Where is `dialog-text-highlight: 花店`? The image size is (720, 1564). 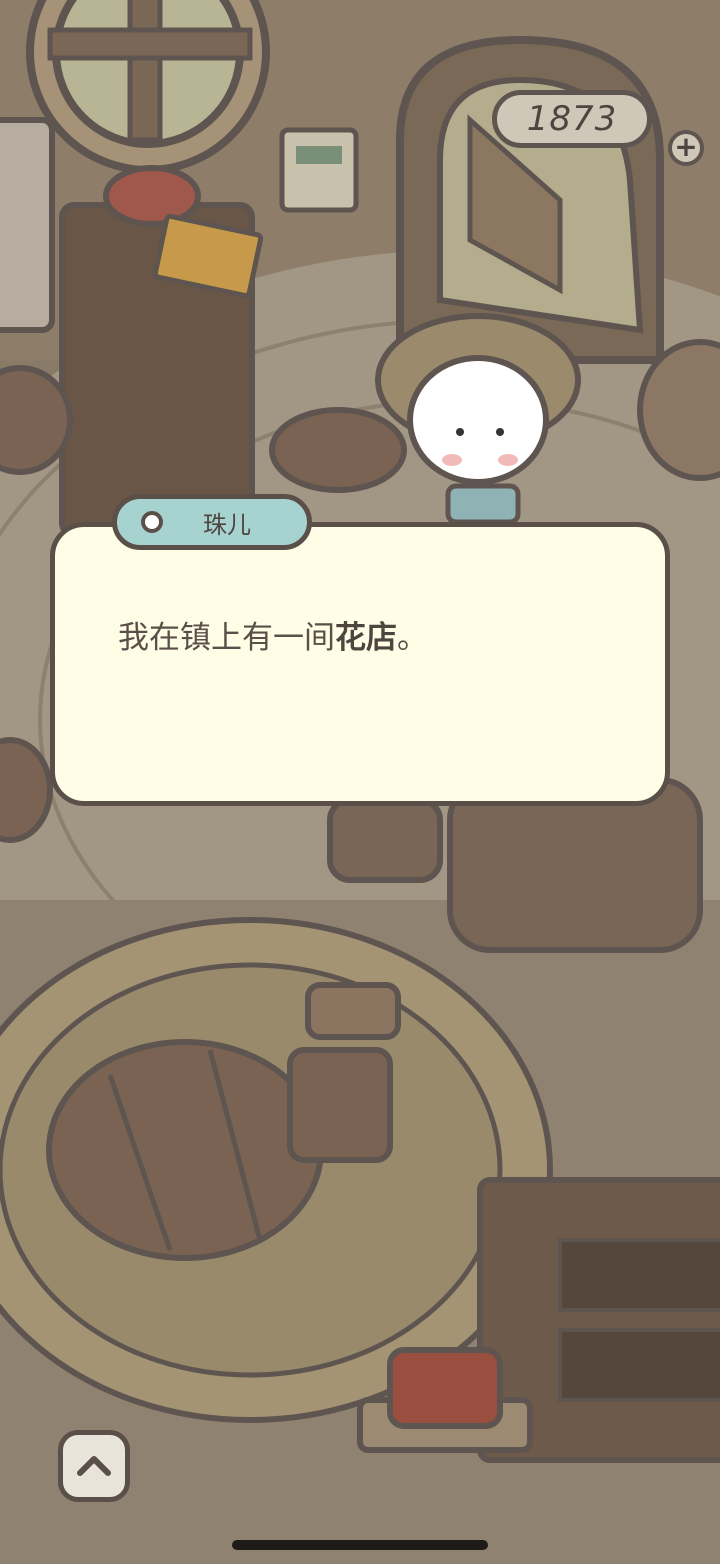 dialog-text-highlight: 花店 is located at coordinates (366, 638).